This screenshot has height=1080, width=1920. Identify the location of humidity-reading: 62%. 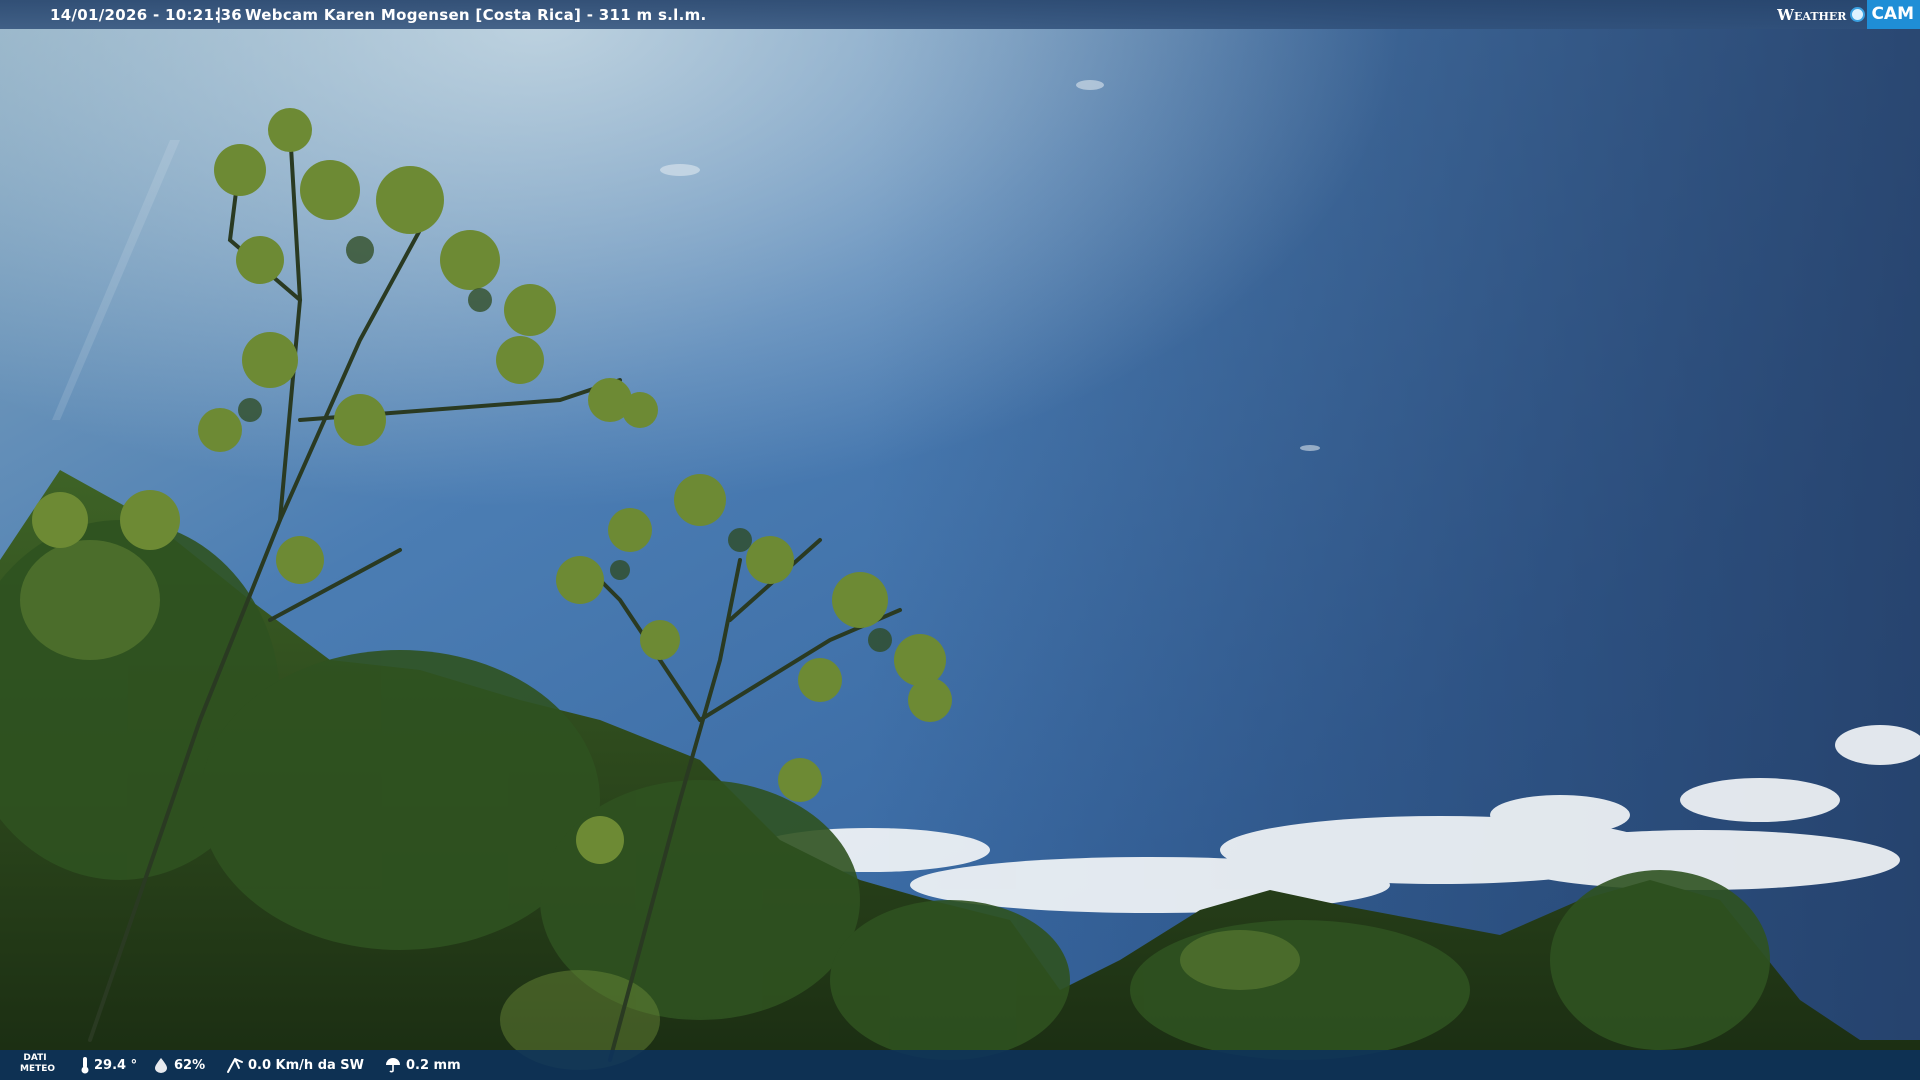
(178, 1065).